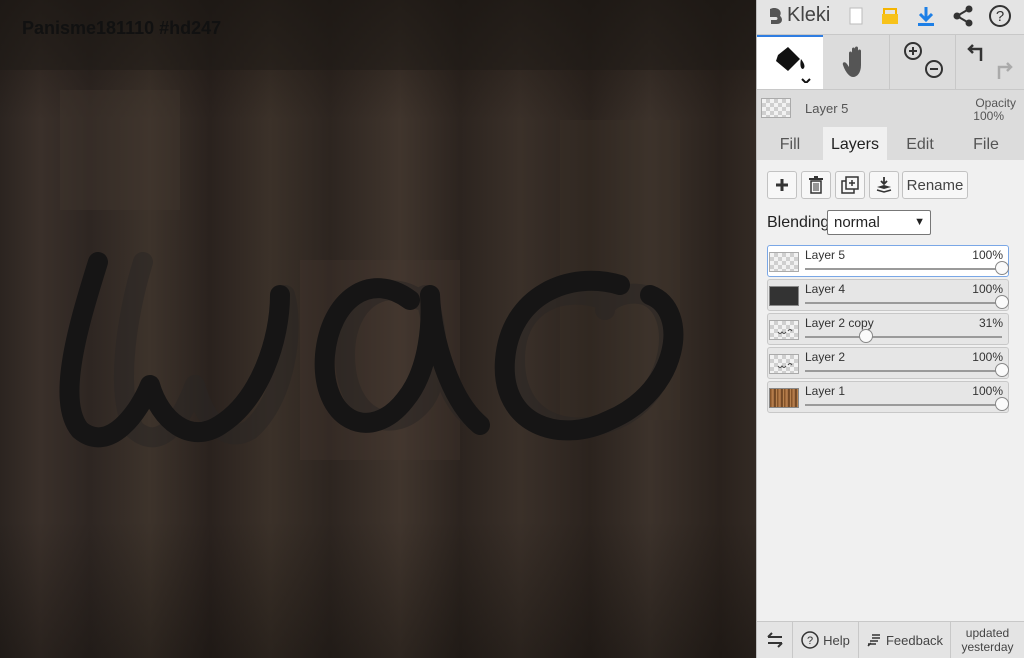  I want to click on help-button: ? Help, so click(826, 640).